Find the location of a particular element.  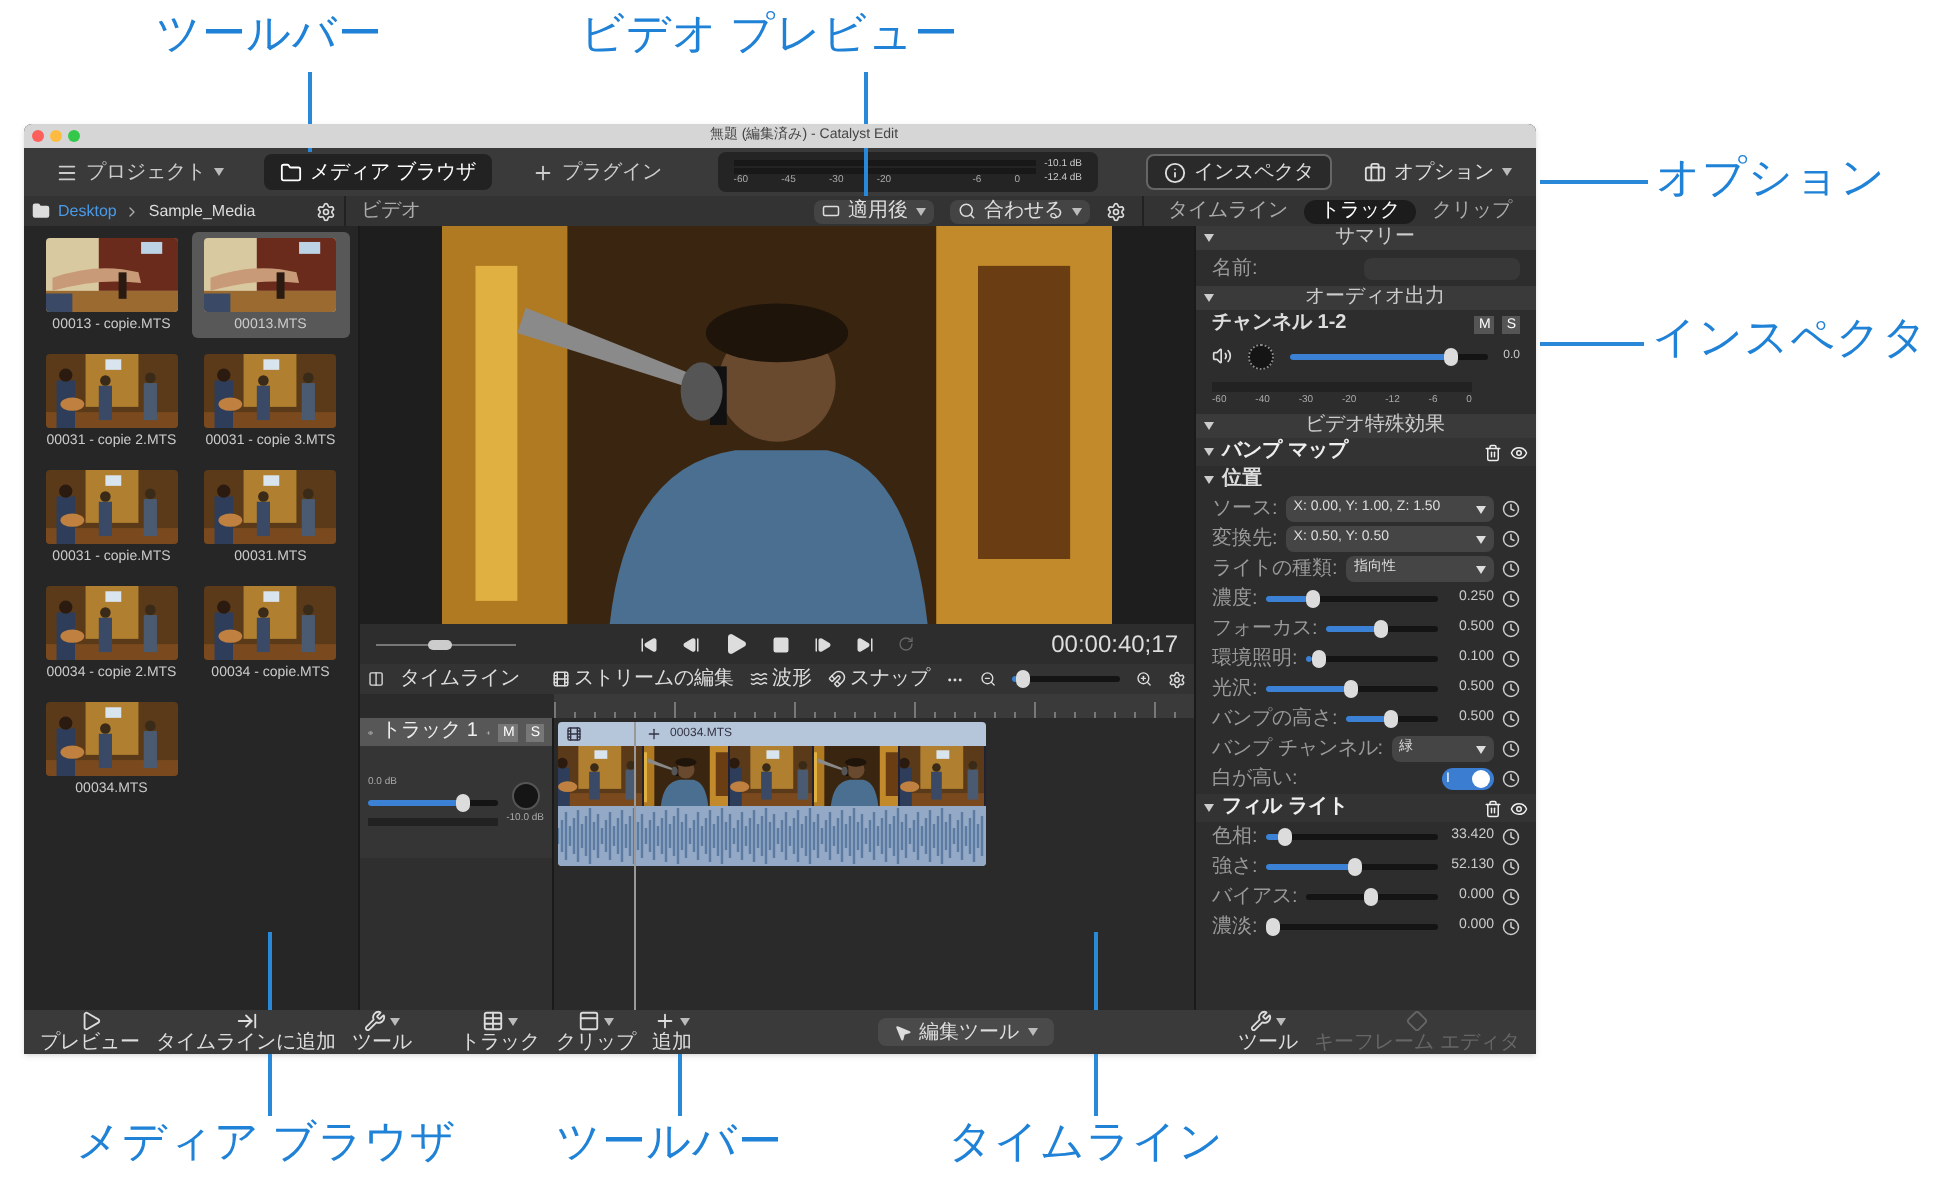

inspector-tab: タイムライン is located at coordinates (1228, 211).